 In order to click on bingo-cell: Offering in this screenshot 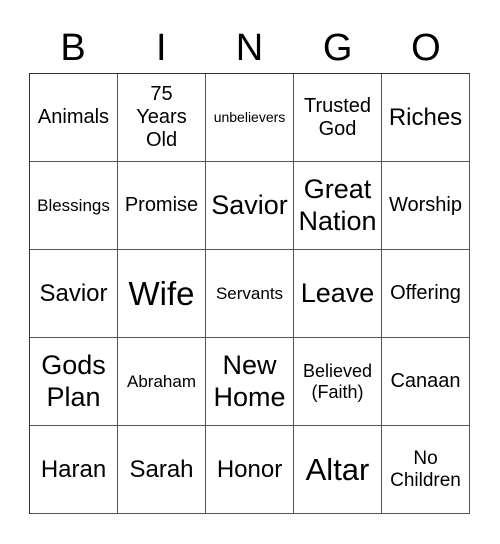, I will do `click(426, 294)`.